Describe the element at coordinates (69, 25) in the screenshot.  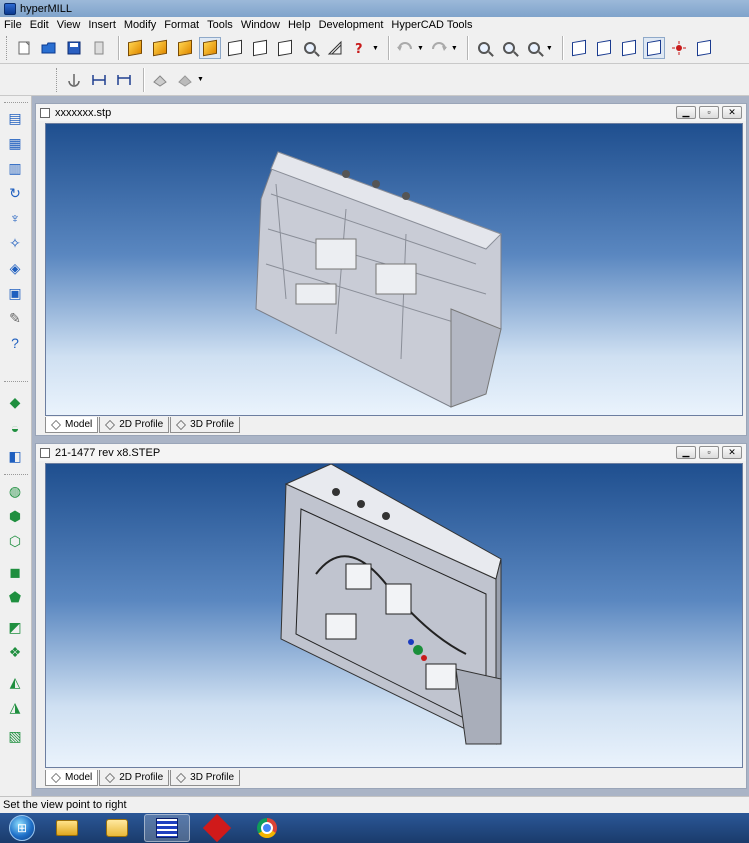
I see `menu-view: View` at that location.